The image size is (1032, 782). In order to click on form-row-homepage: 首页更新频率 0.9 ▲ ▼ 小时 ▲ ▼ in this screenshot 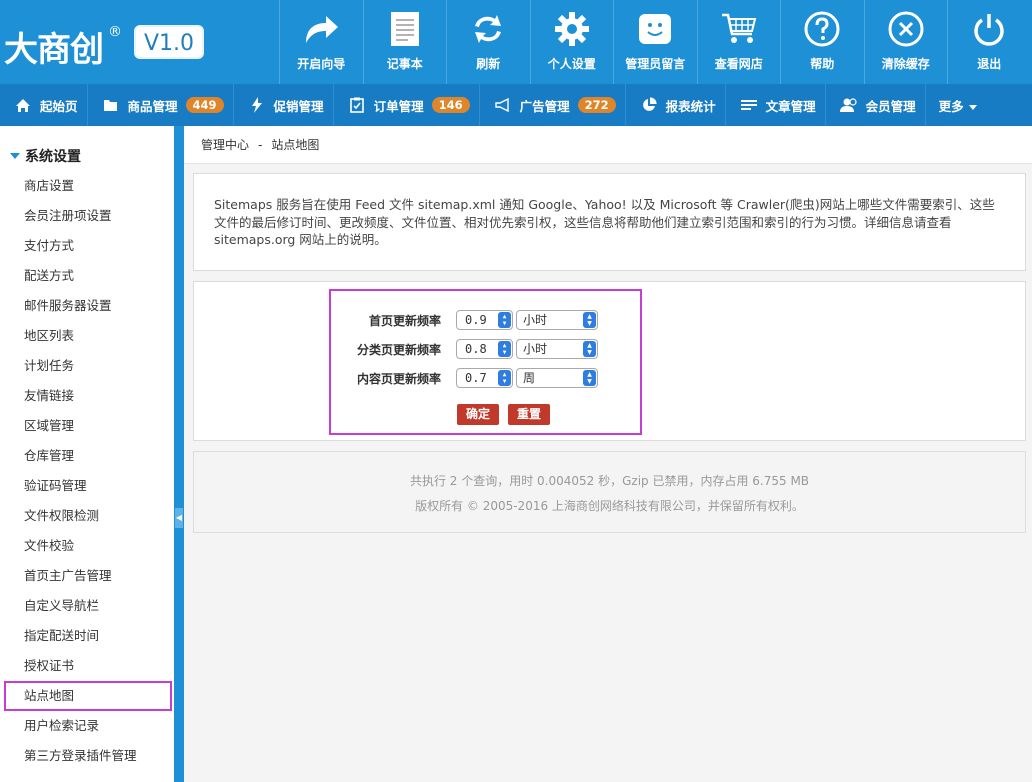, I will do `click(464, 320)`.